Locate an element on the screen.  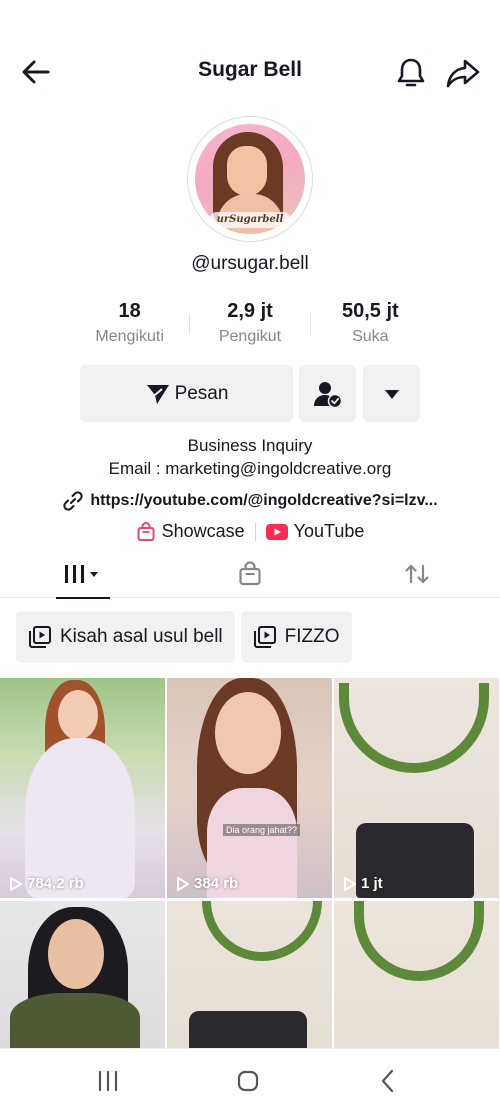
stat-followers-value: 2,9 jt is located at coordinates (250, 311).